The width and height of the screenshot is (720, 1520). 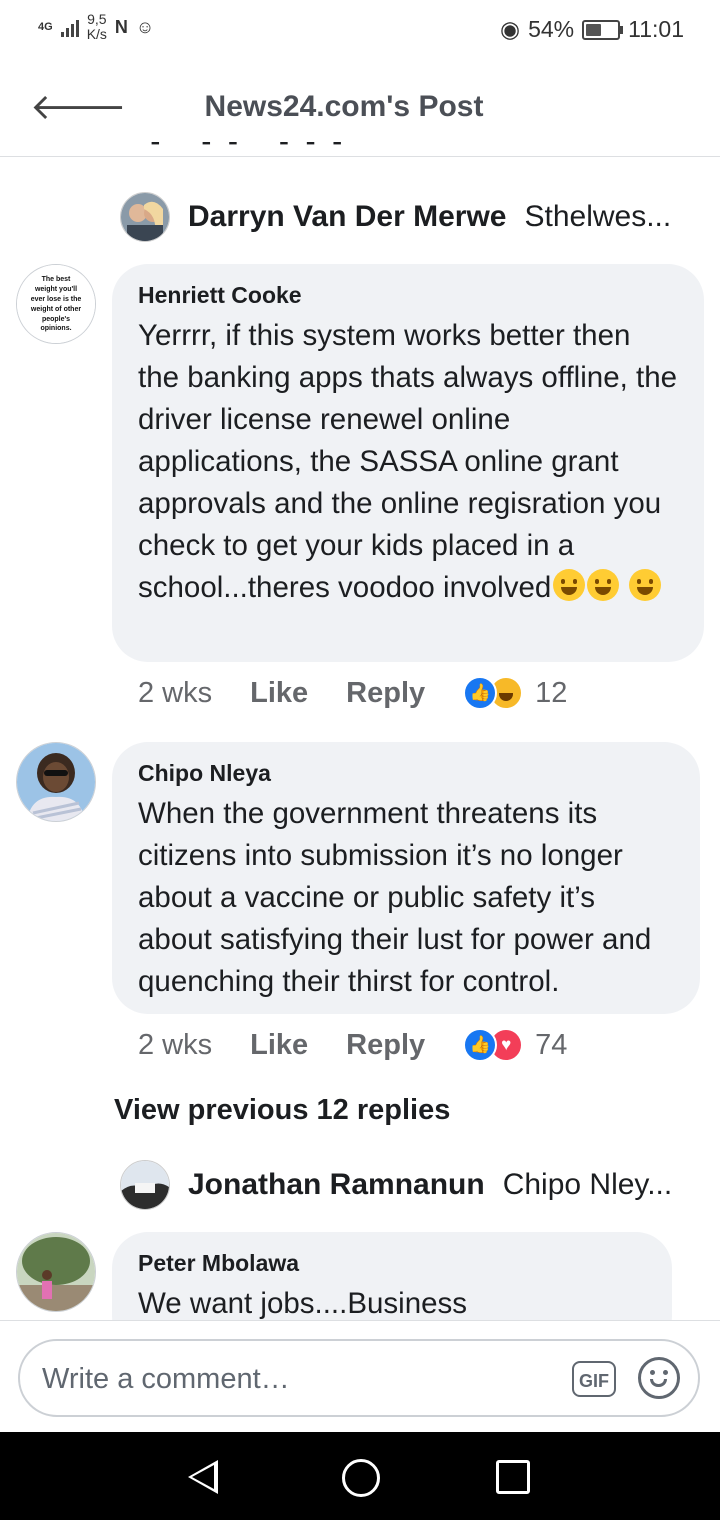 I want to click on reply-author: Jonathan Ramnanun, so click(x=336, y=1185).